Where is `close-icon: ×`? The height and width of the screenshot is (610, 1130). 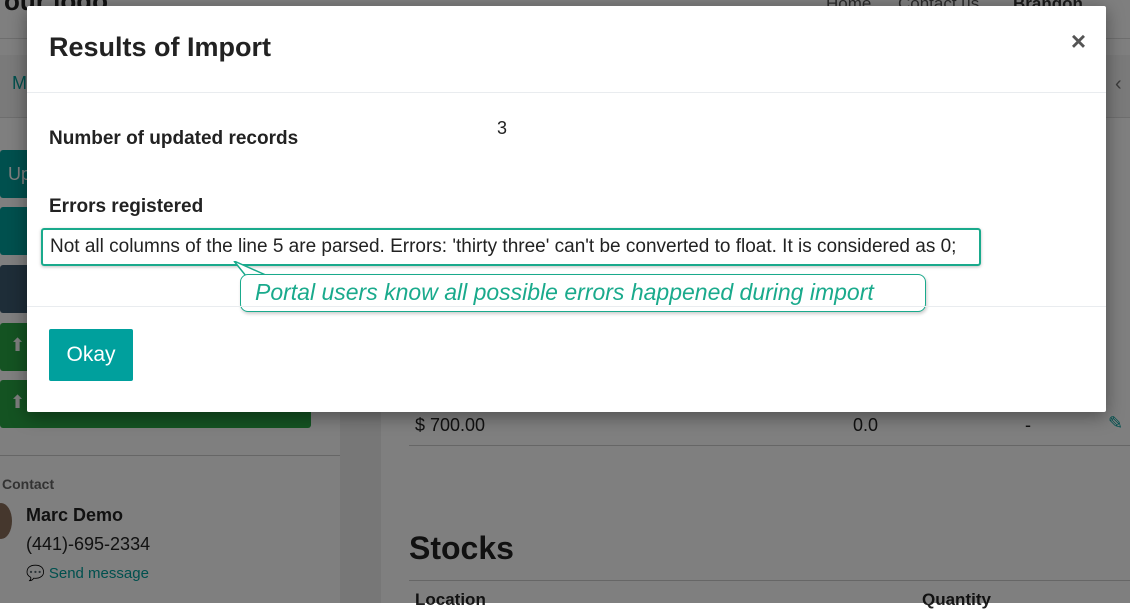
close-icon: × is located at coordinates (1078, 41).